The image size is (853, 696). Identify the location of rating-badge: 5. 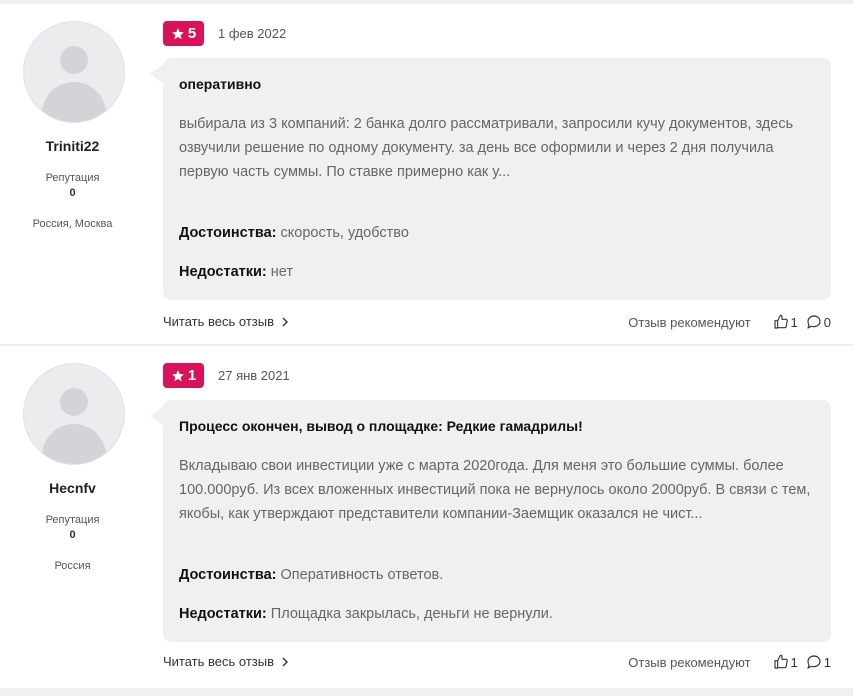
(183, 33).